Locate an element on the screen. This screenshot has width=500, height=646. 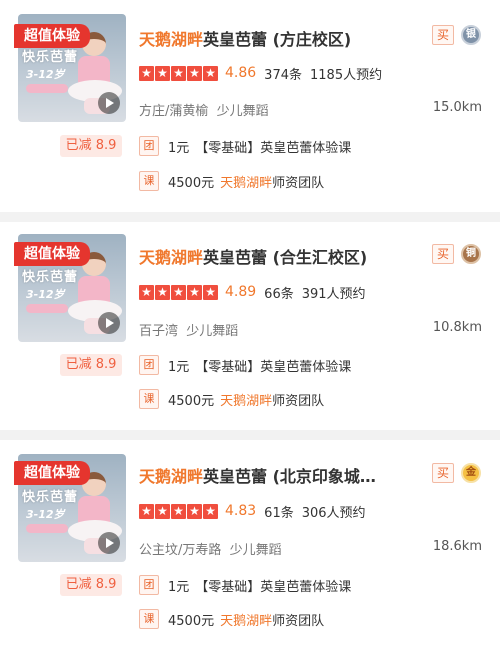
review-count: 374条 is located at coordinates (283, 75).